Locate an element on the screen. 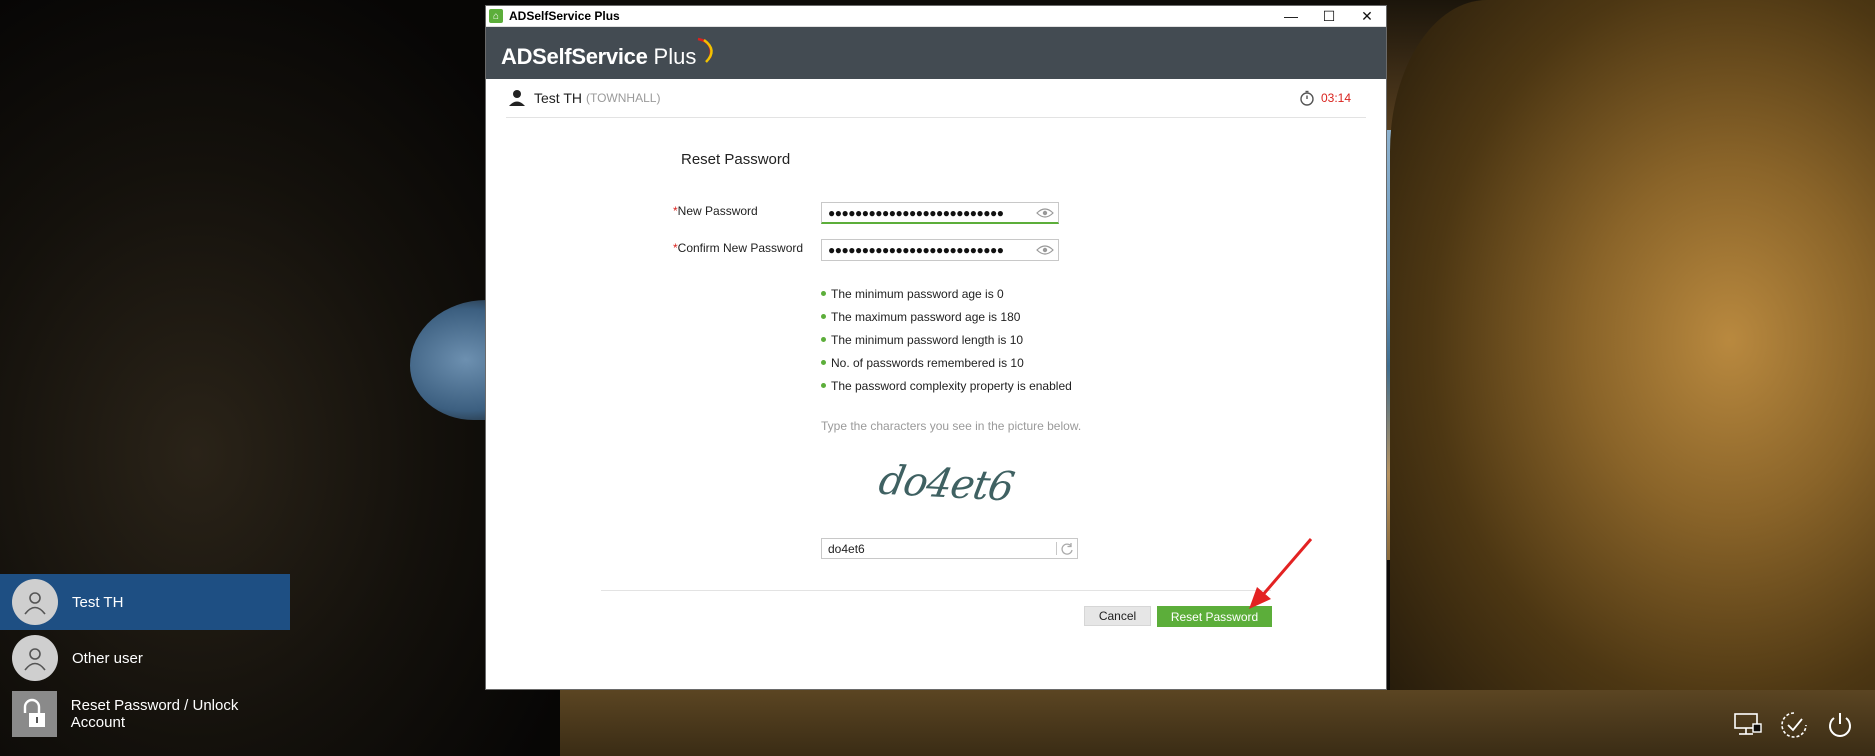  list-item: The maximum password age is 180 is located at coordinates (946, 316).